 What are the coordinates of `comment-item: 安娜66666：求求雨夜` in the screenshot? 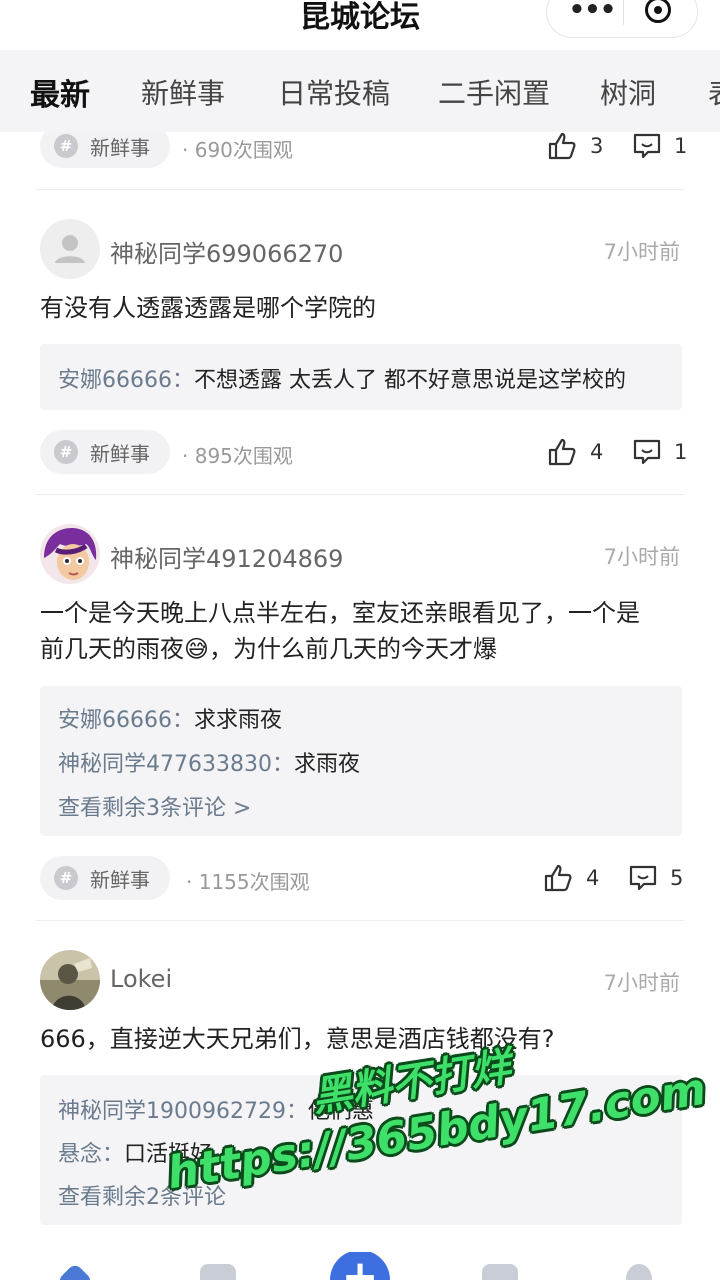 It's located at (170, 718).